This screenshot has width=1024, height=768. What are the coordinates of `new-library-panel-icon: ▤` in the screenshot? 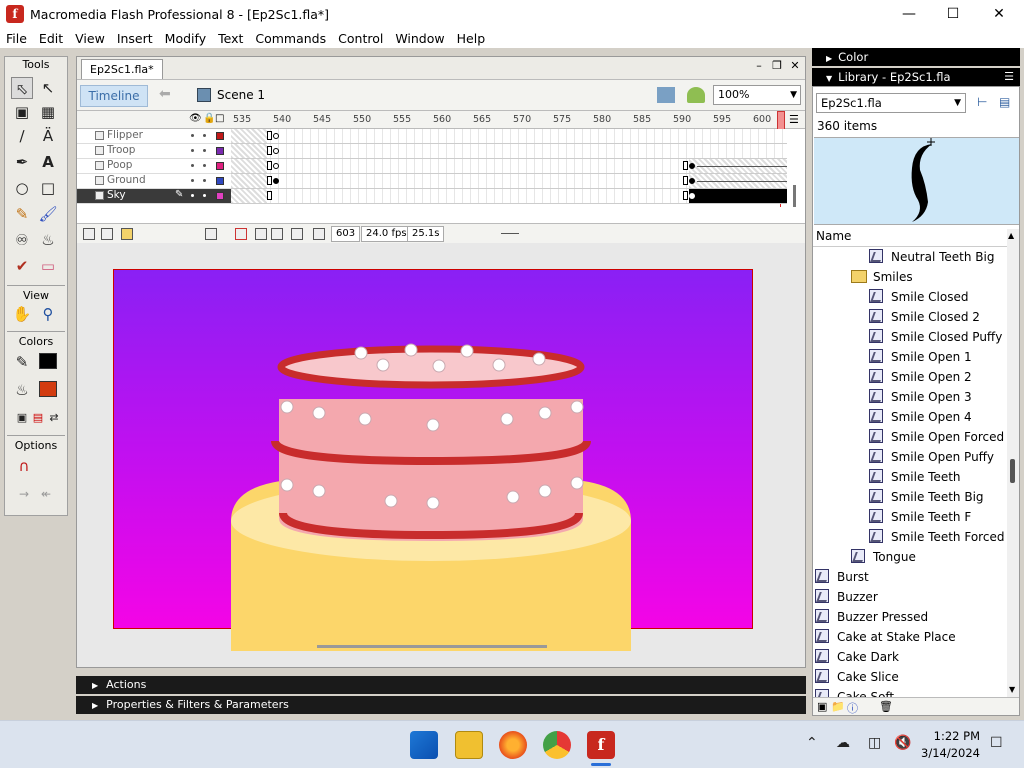 It's located at (1004, 102).